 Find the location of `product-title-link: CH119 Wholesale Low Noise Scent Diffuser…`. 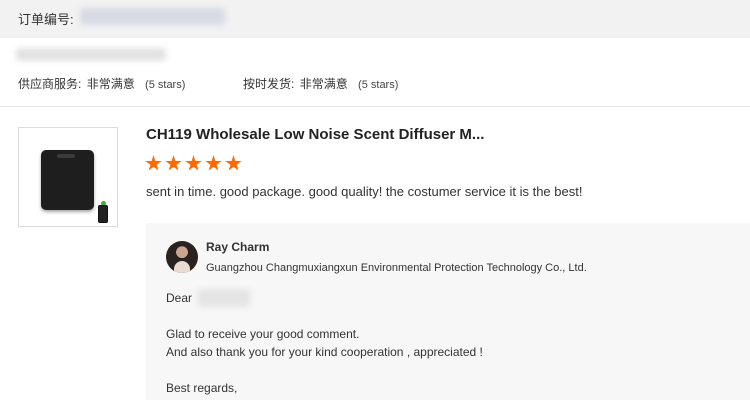

product-title-link: CH119 Wholesale Low Noise Scent Diffuser… is located at coordinates (315, 134).